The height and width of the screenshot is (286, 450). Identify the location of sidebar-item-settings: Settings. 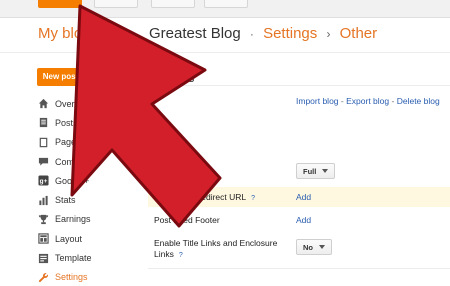
(87, 277).